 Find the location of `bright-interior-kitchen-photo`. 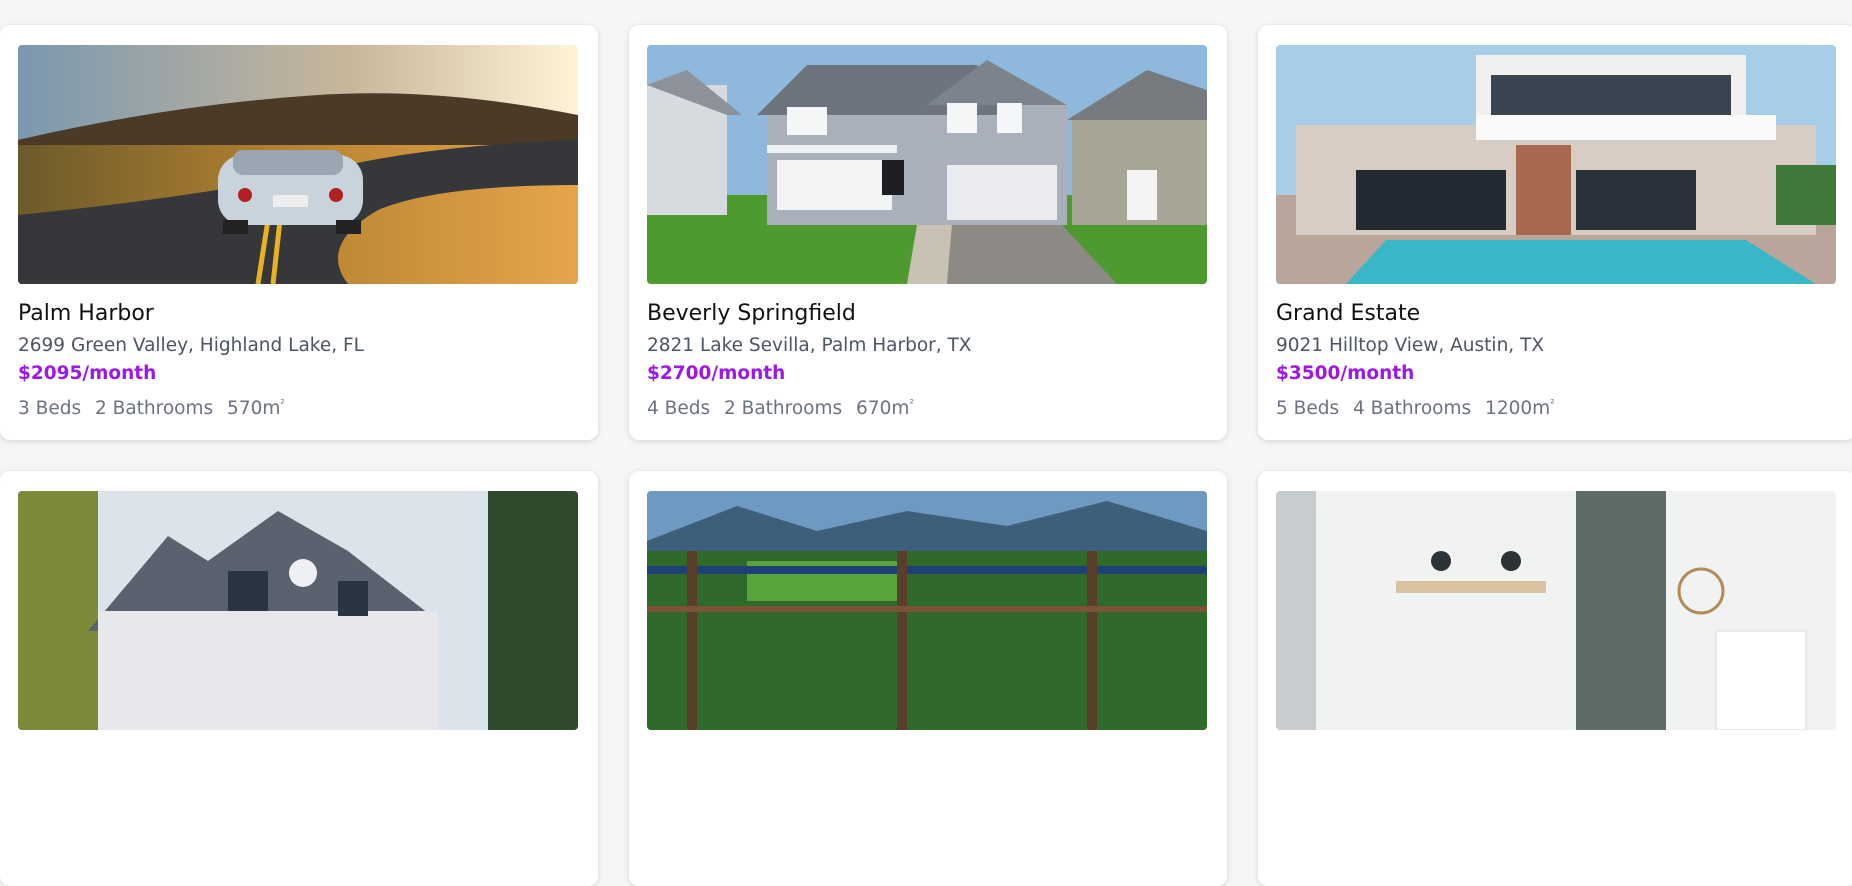

bright-interior-kitchen-photo is located at coordinates (1556, 610).